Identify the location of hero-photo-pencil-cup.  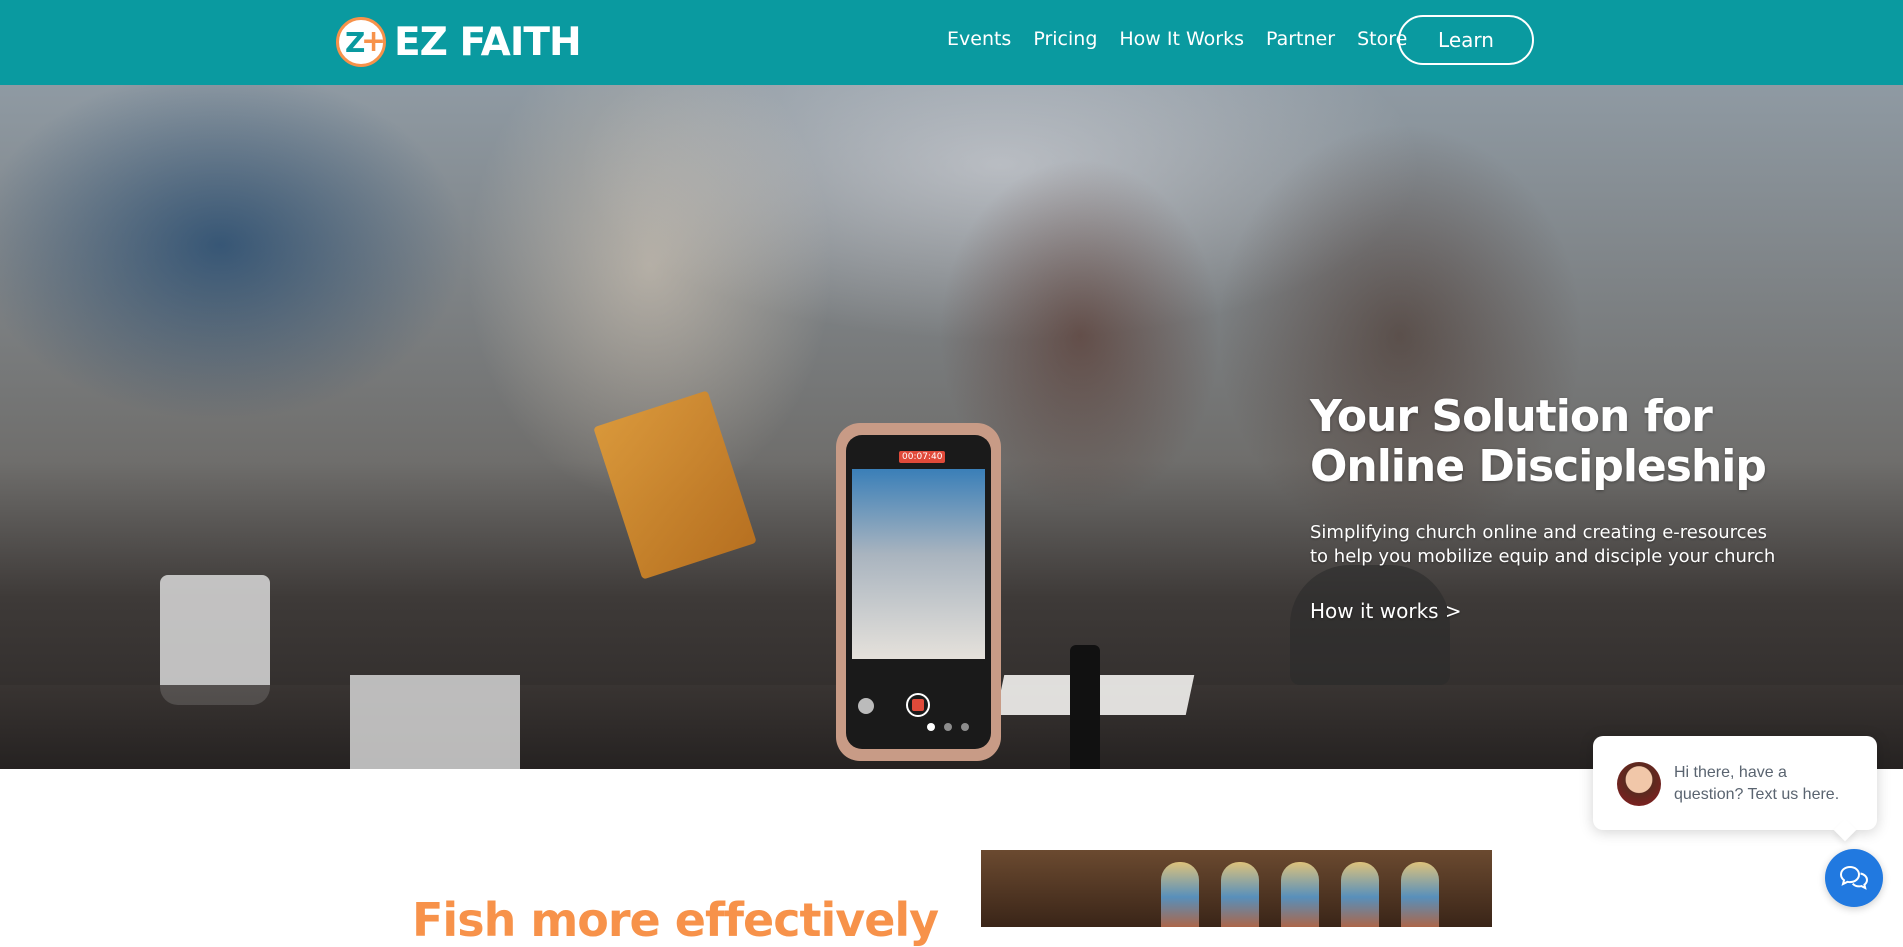
(435, 722).